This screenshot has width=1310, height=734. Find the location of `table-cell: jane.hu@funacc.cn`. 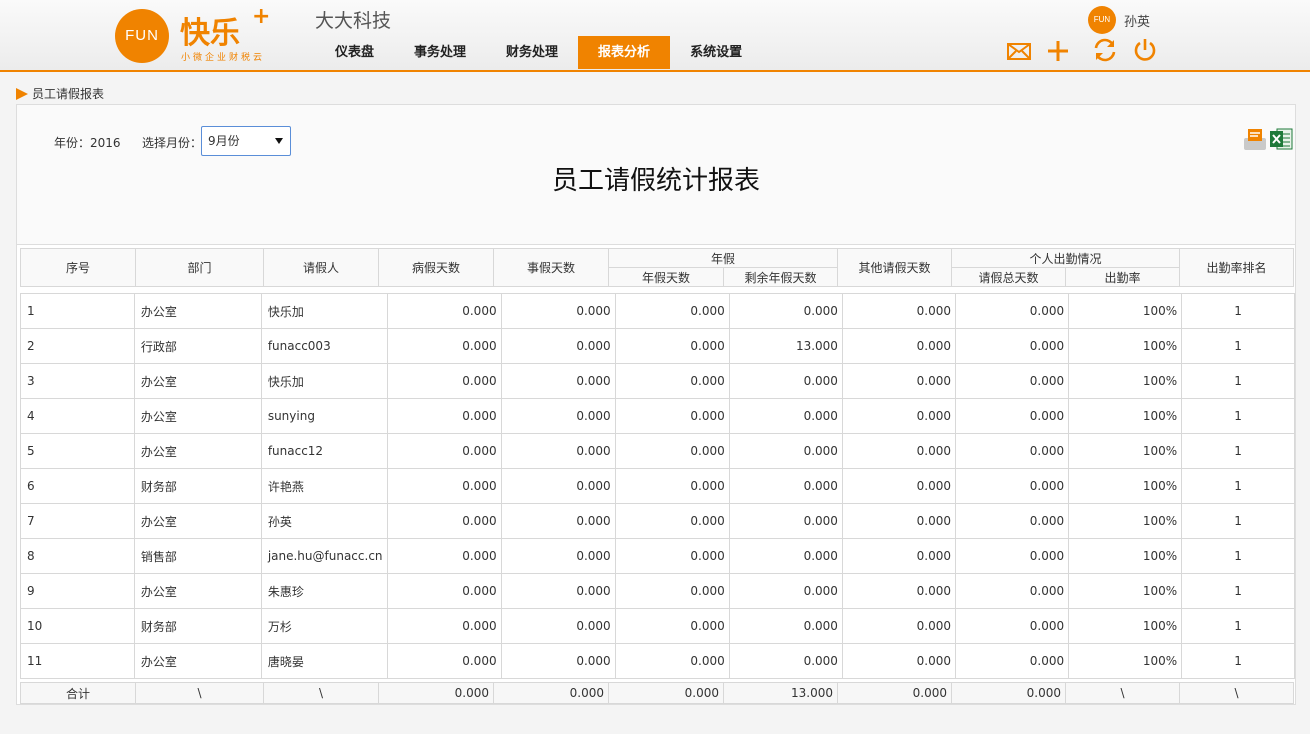

table-cell: jane.hu@funacc.cn is located at coordinates (324, 556).